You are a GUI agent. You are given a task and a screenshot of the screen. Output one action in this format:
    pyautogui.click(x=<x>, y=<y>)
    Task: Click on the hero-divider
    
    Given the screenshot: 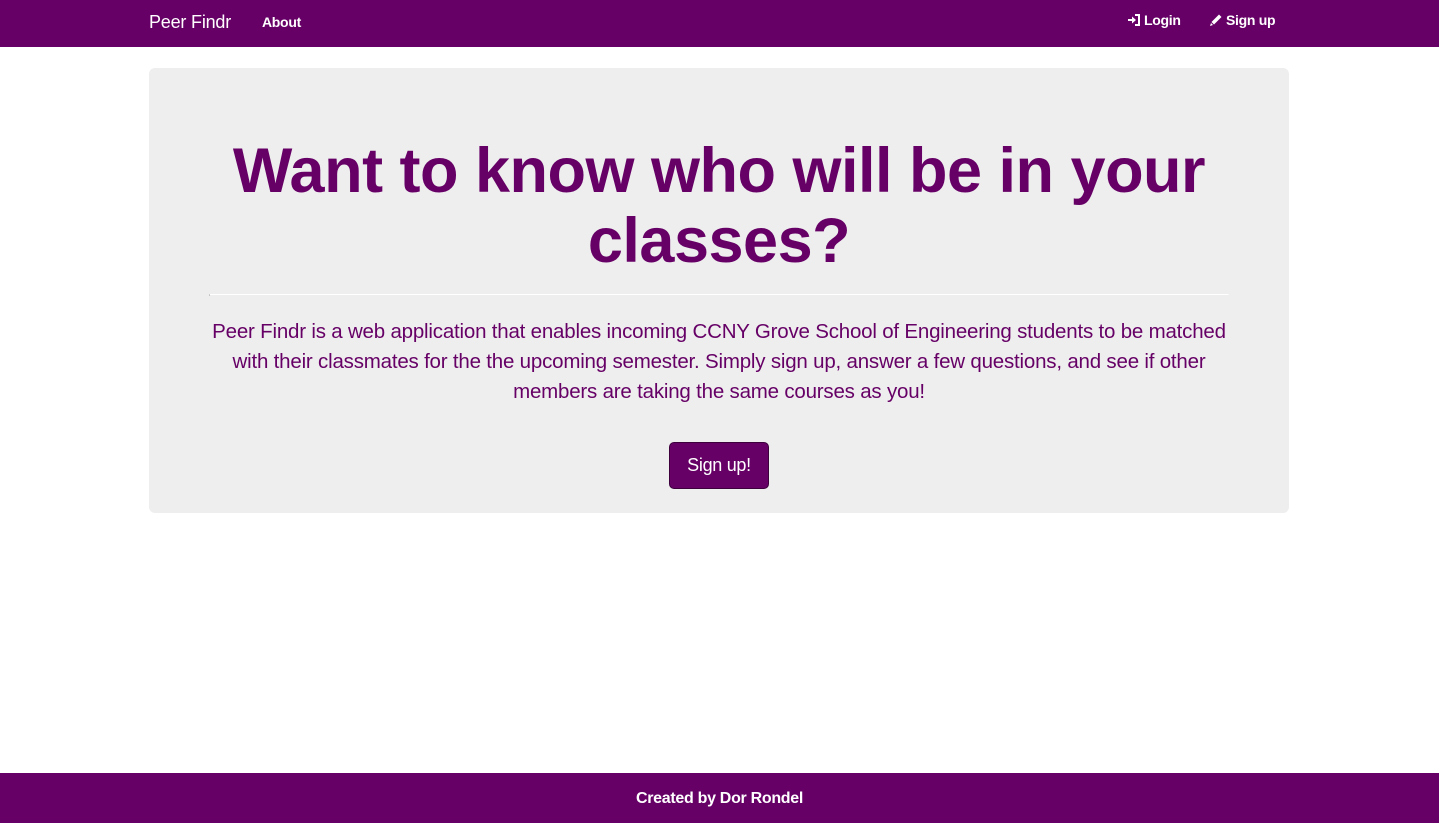 What is the action you would take?
    pyautogui.click(x=719, y=295)
    